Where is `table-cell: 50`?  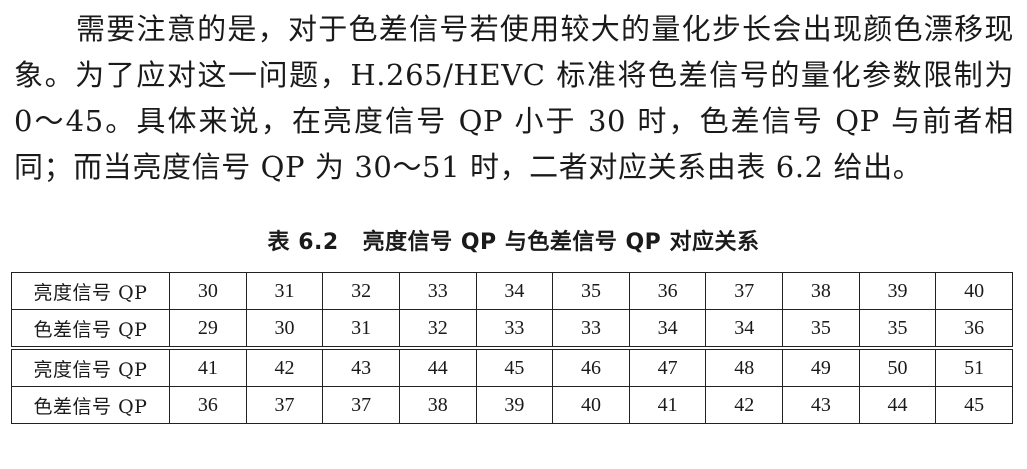 table-cell: 50 is located at coordinates (897, 366).